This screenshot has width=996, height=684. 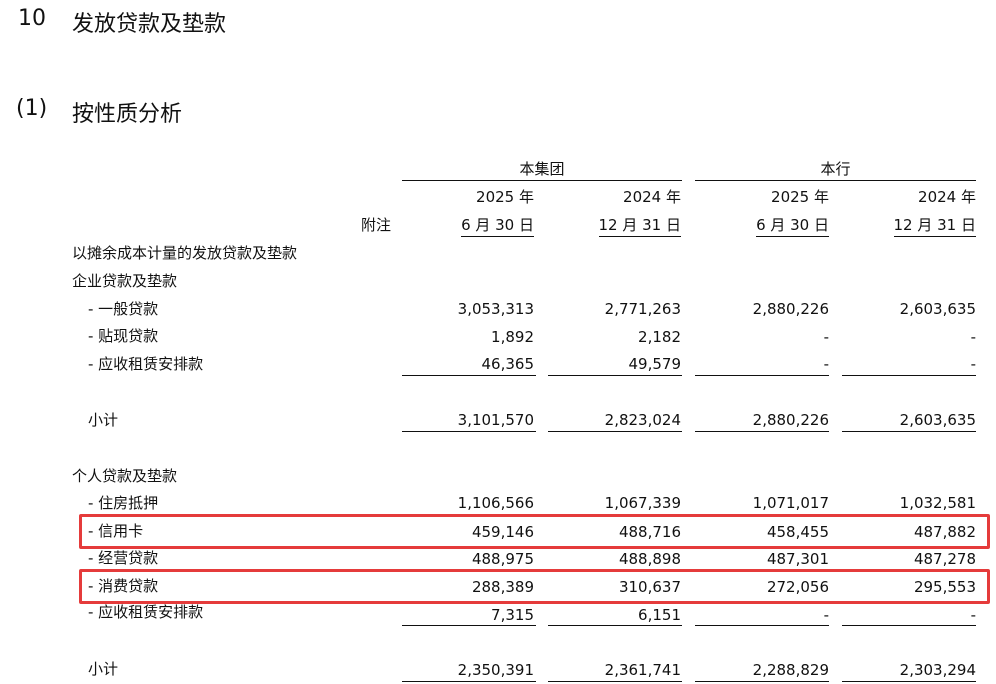 I want to click on table-cell: 1,892, so click(x=512, y=337).